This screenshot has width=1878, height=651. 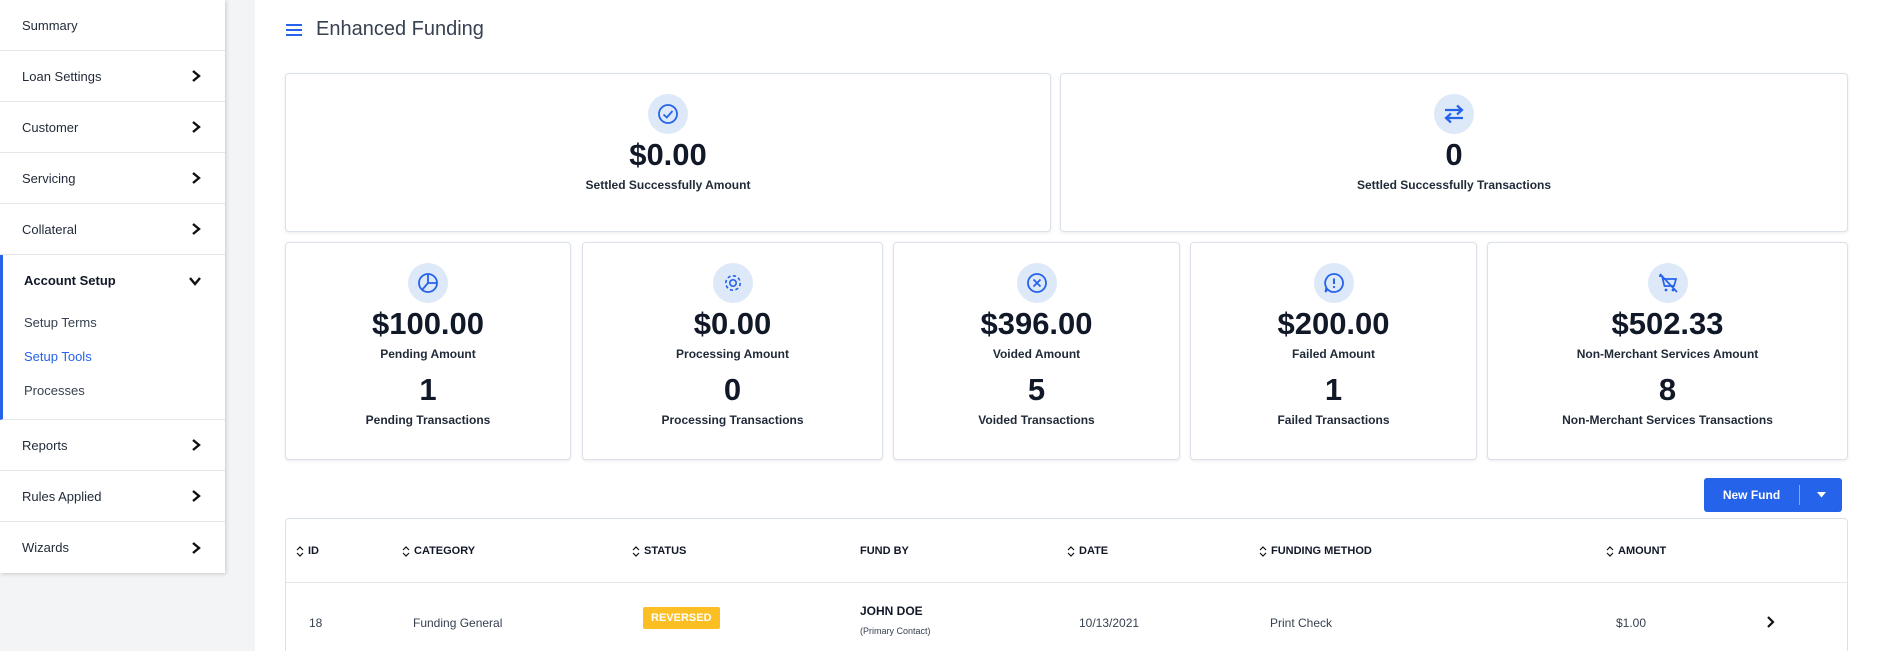 I want to click on cell-funding-method: Print Check, so click(x=1301, y=623).